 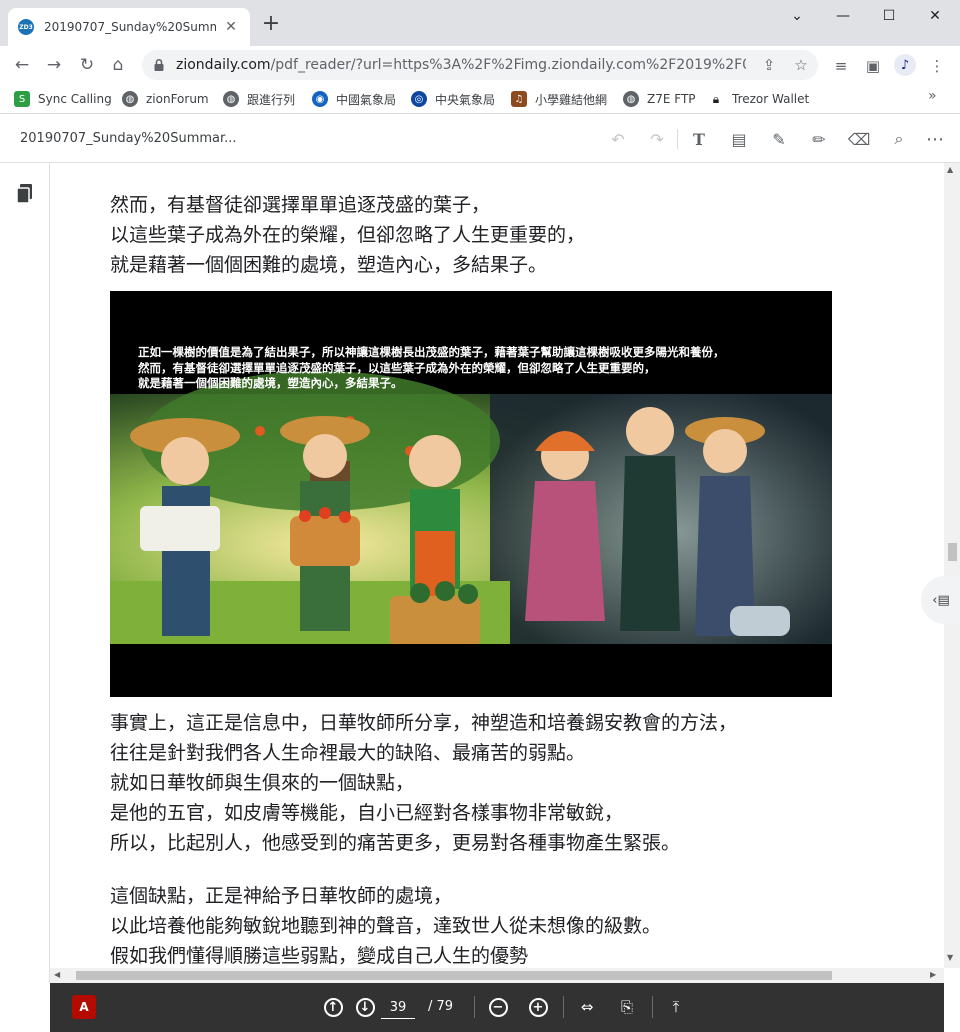 I want to click on bottom-left-margin, so click(x=25, y=1007).